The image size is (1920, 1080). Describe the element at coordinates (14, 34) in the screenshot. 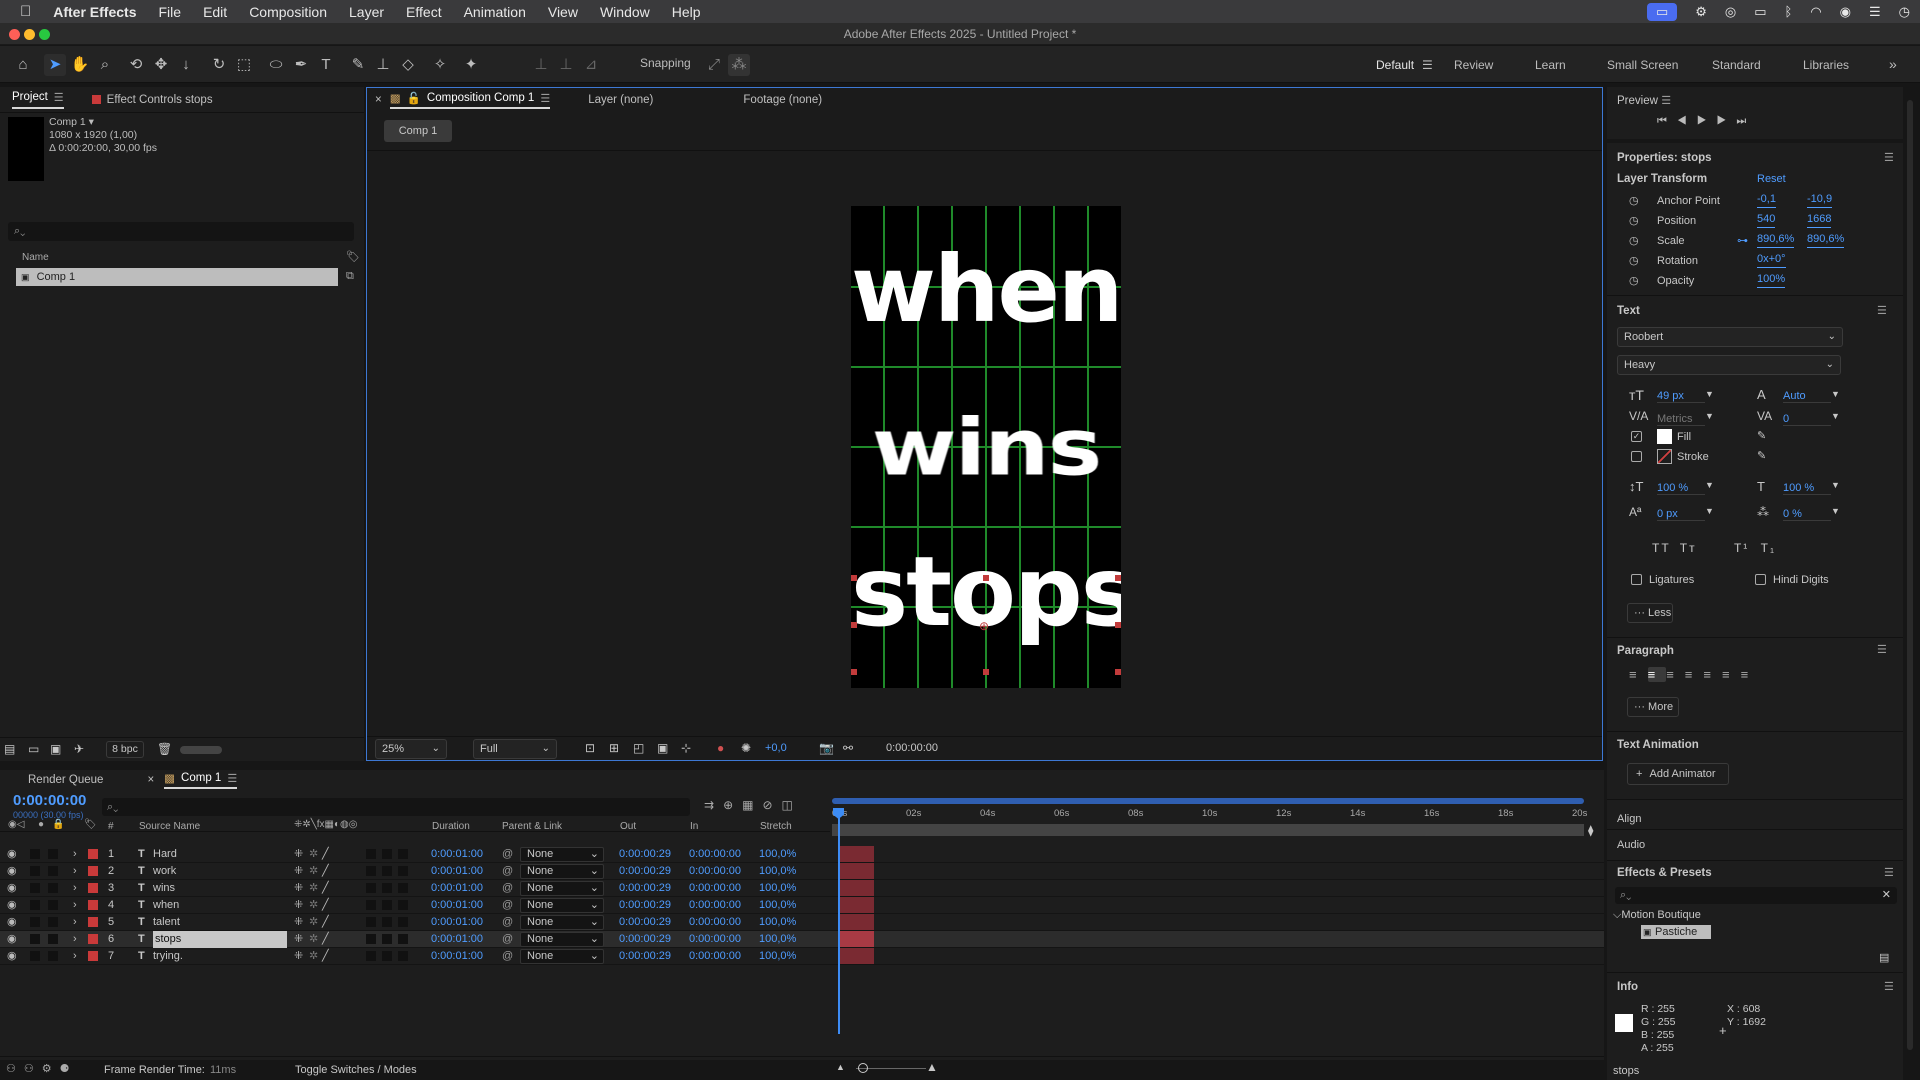

I see `close-window-button` at that location.